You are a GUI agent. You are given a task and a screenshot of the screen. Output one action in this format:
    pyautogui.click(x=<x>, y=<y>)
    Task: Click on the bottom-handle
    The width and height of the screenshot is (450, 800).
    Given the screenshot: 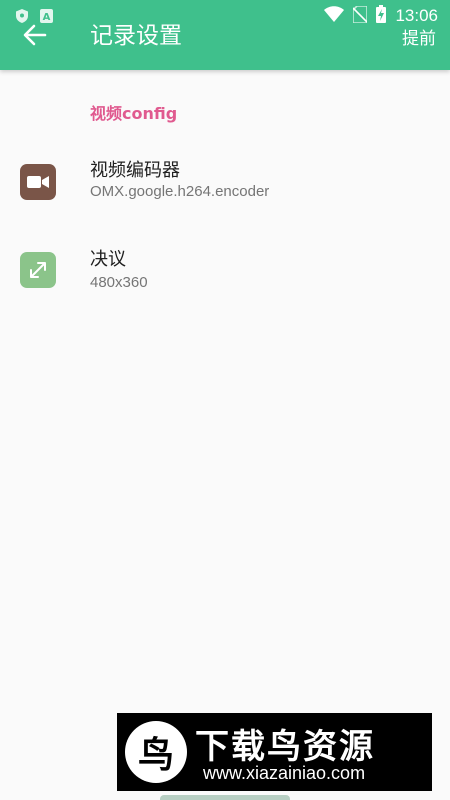 What is the action you would take?
    pyautogui.click(x=225, y=797)
    